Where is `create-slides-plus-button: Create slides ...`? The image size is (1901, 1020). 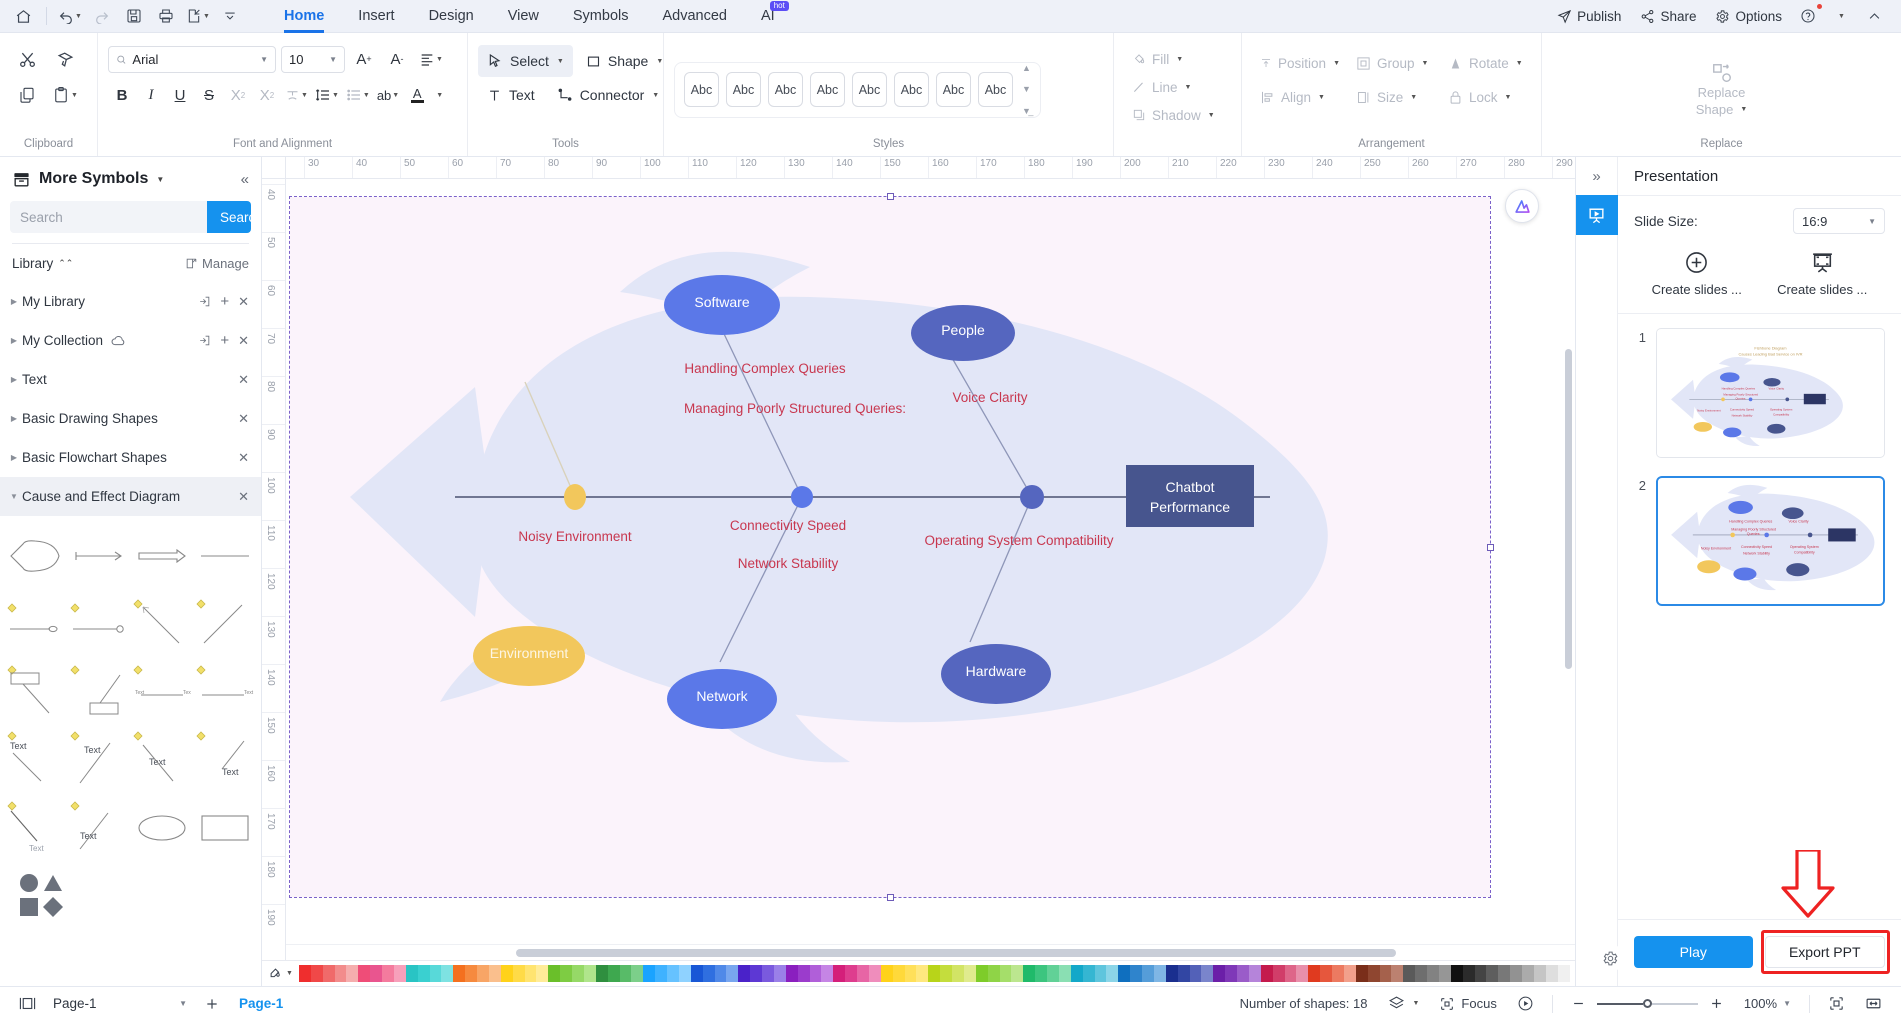
create-slides-plus-button: Create slides ... is located at coordinates (1697, 273).